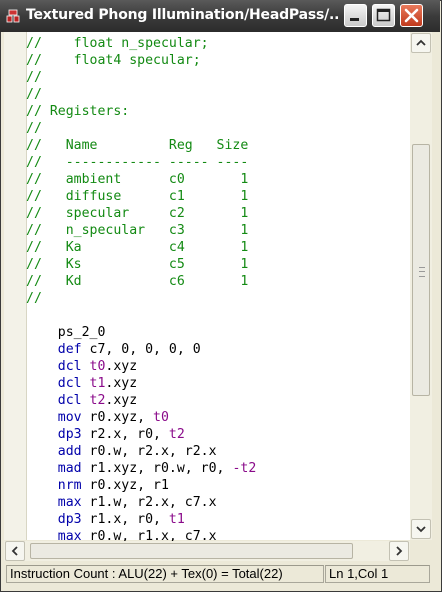  What do you see at coordinates (13, 16) in the screenshot?
I see `app-icon` at bounding box center [13, 16].